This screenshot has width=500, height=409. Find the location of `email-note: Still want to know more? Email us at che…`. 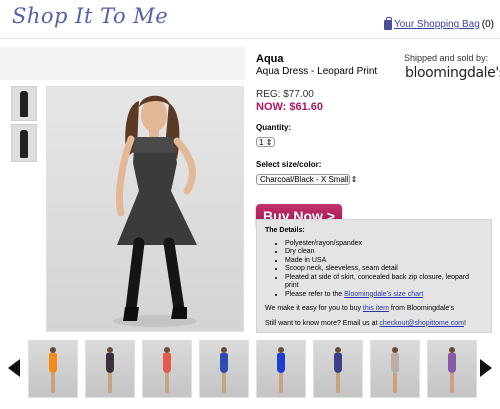

email-note: Still want to know more? Email us at che… is located at coordinates (374, 324).